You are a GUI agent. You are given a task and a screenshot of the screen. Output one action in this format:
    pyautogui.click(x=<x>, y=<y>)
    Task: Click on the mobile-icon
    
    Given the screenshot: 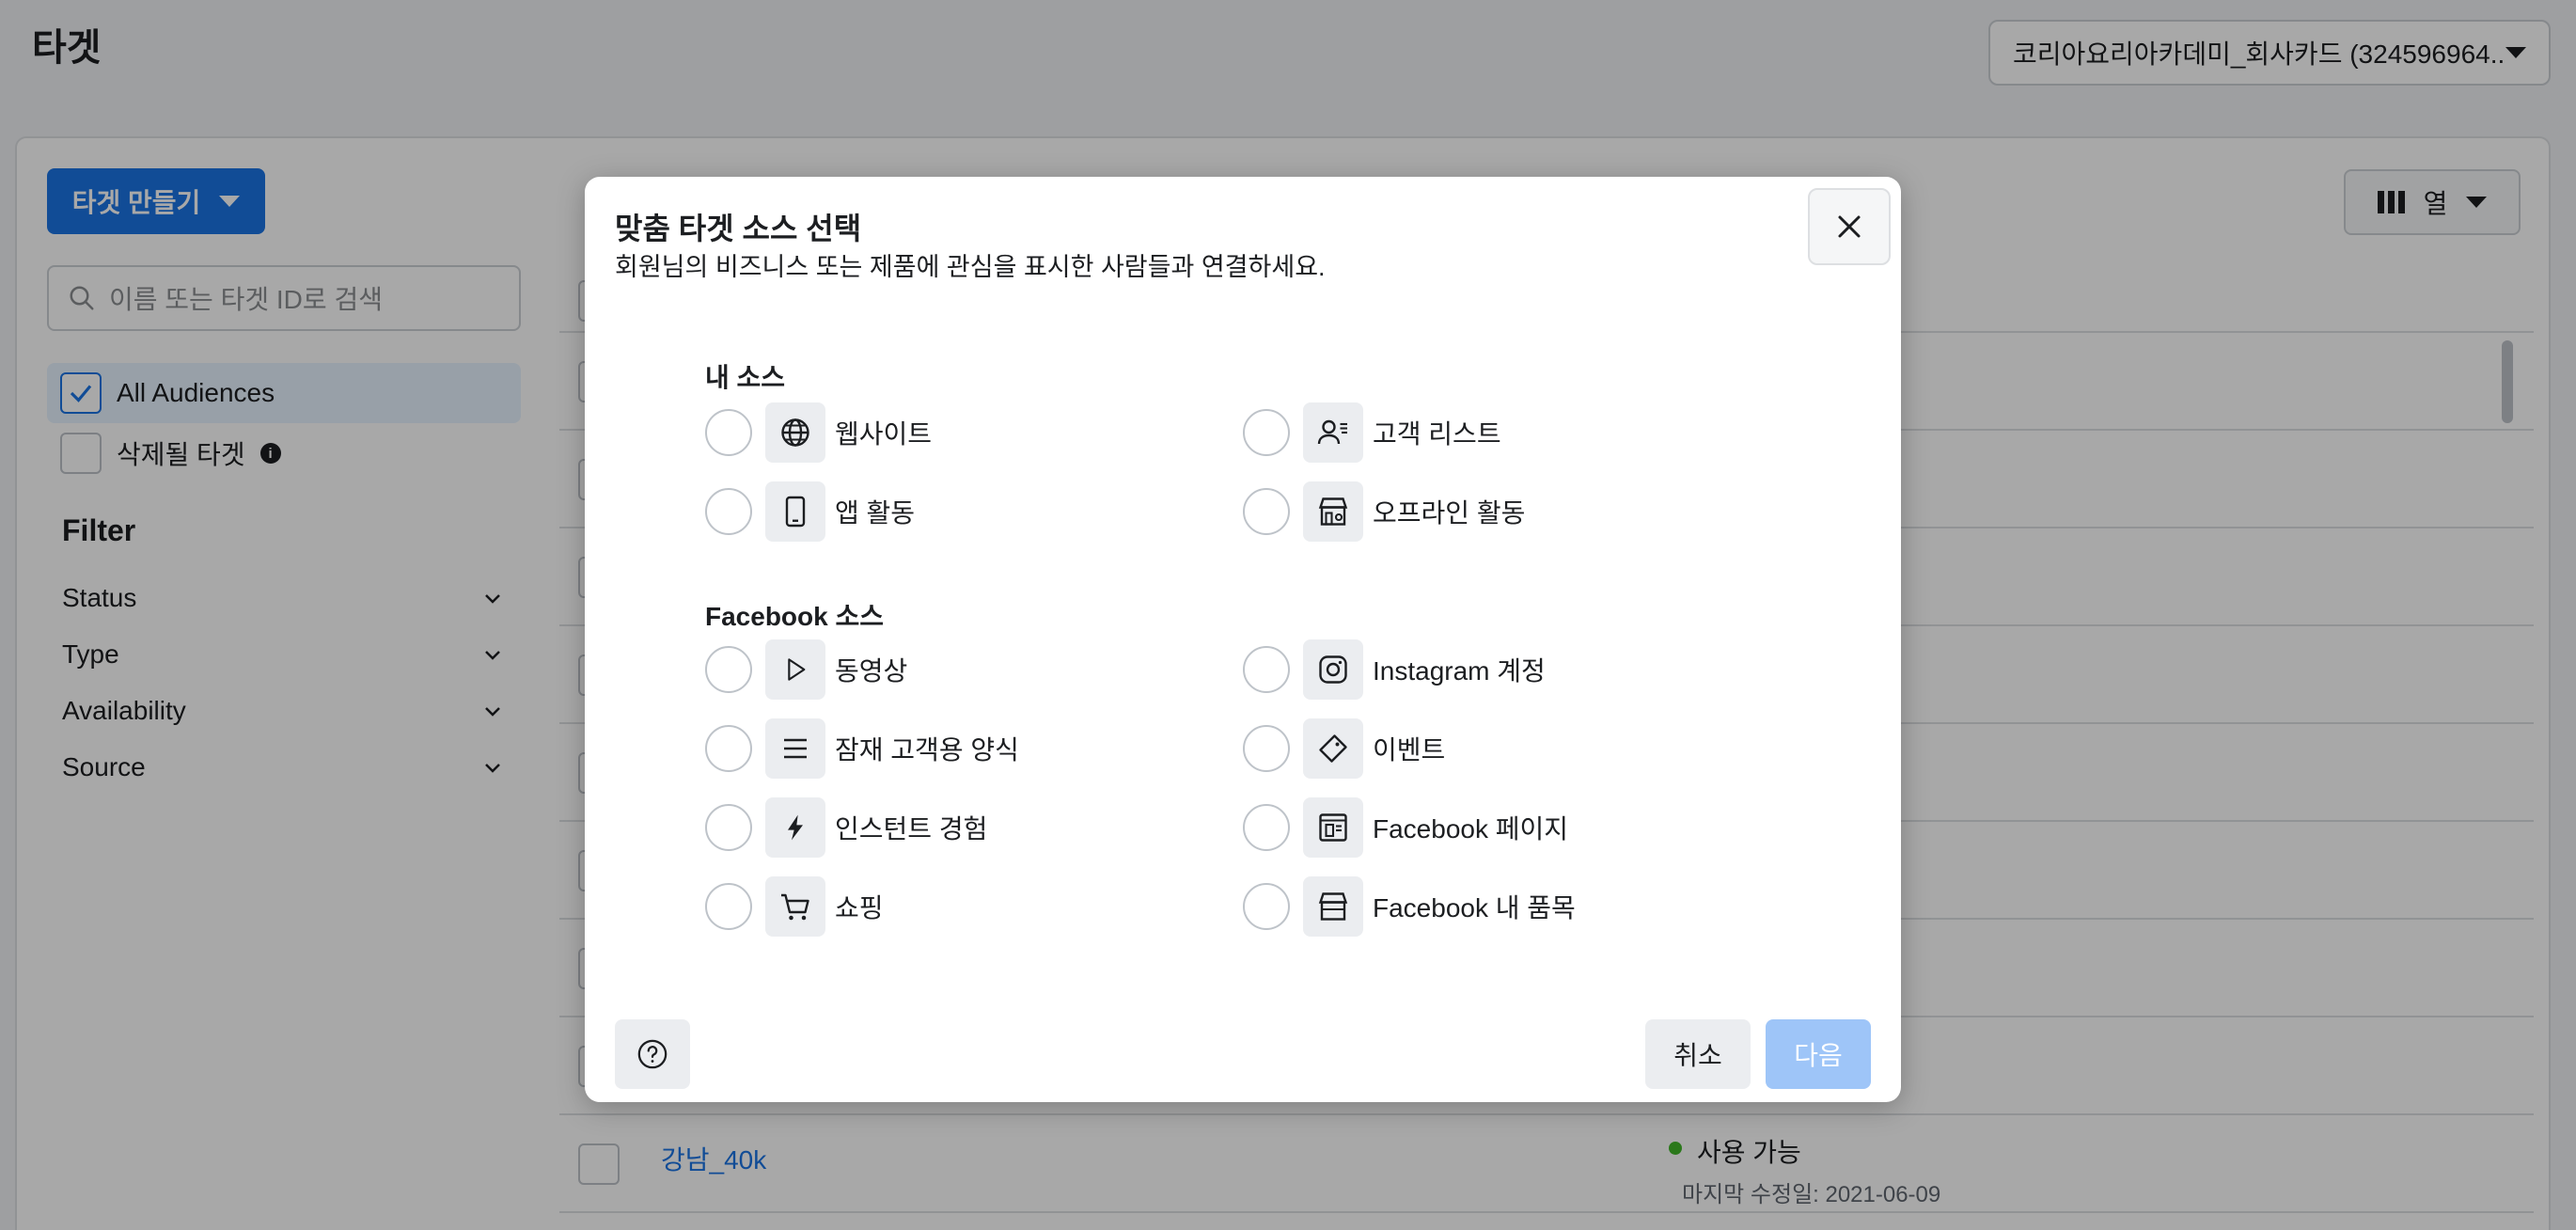 What is the action you would take?
    pyautogui.click(x=795, y=512)
    